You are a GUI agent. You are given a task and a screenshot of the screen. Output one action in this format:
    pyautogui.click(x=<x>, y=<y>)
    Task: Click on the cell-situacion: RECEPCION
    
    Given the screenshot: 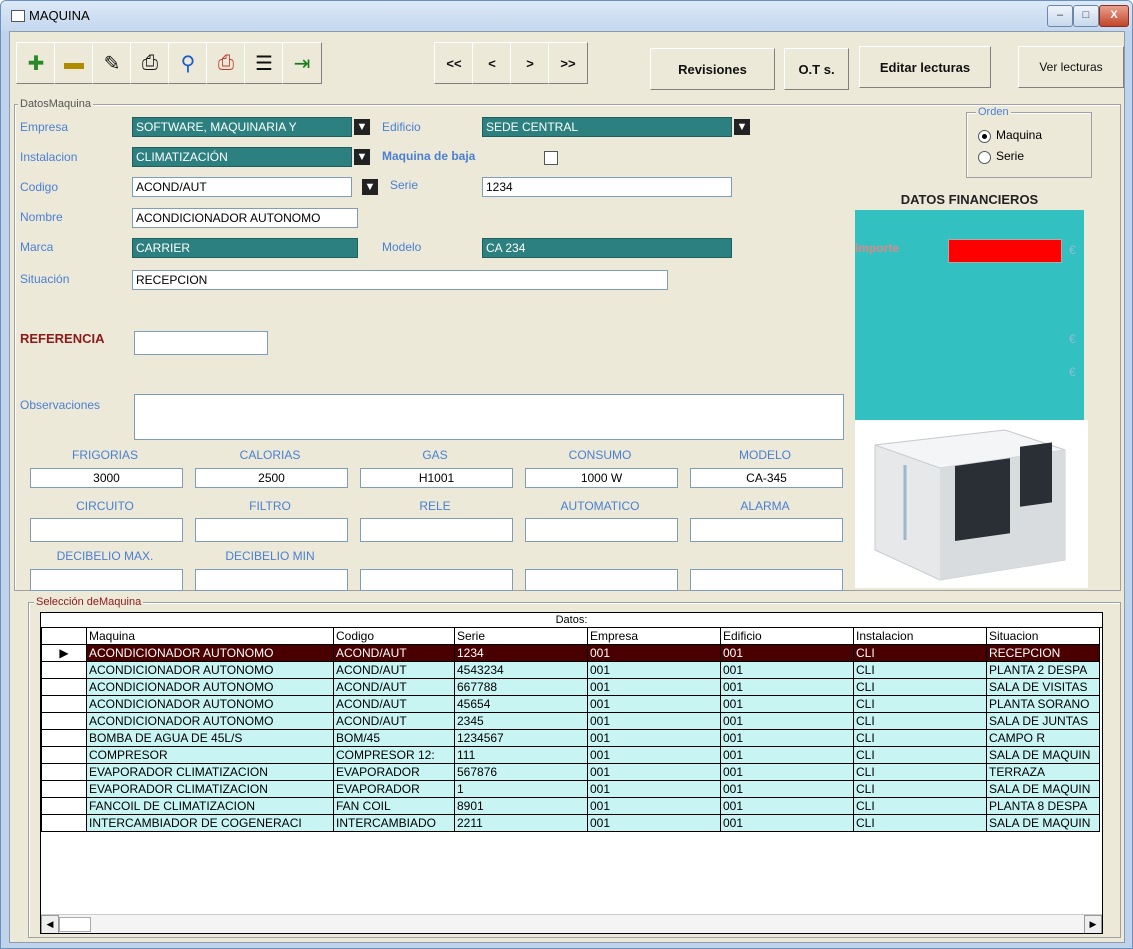 What is the action you would take?
    pyautogui.click(x=1043, y=653)
    